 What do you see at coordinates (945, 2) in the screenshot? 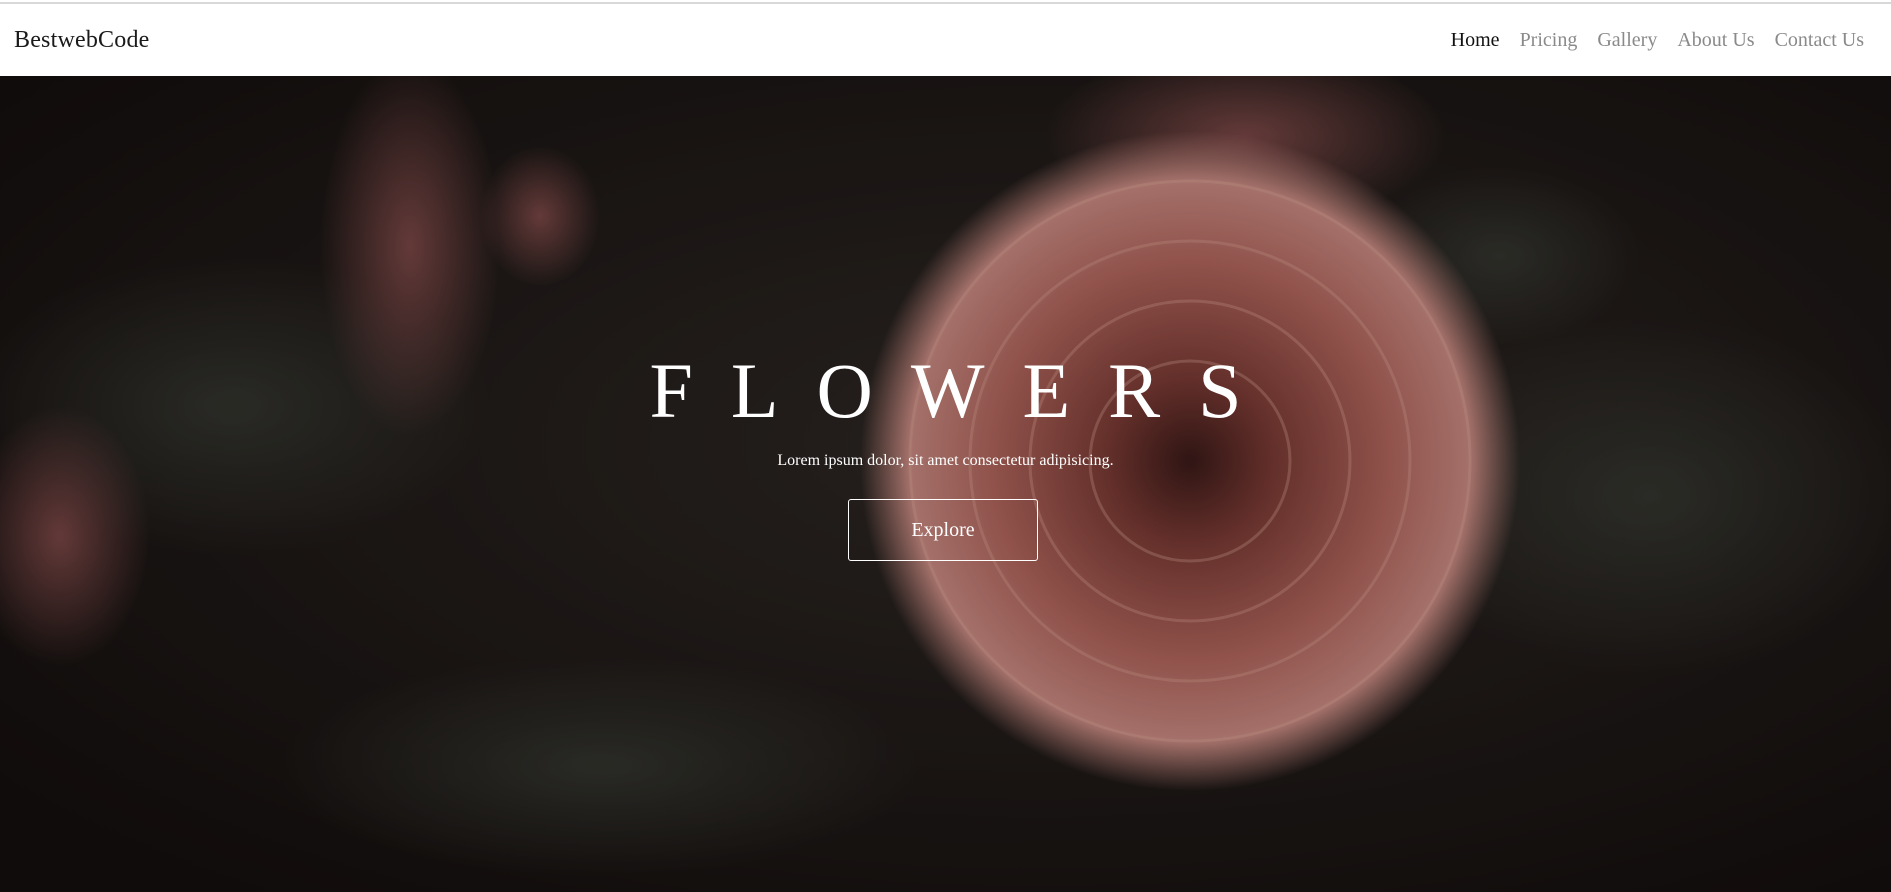
I see `top-border` at bounding box center [945, 2].